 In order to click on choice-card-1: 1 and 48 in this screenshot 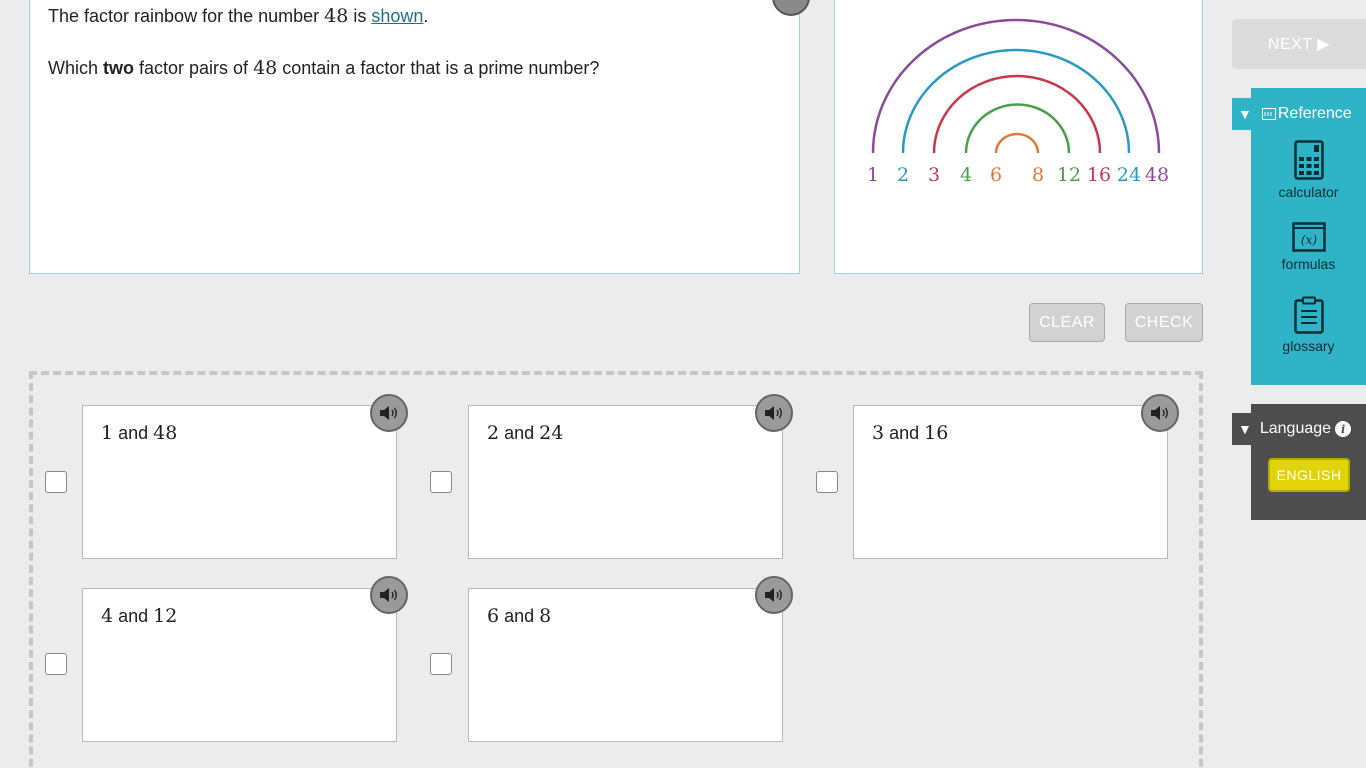, I will do `click(239, 482)`.